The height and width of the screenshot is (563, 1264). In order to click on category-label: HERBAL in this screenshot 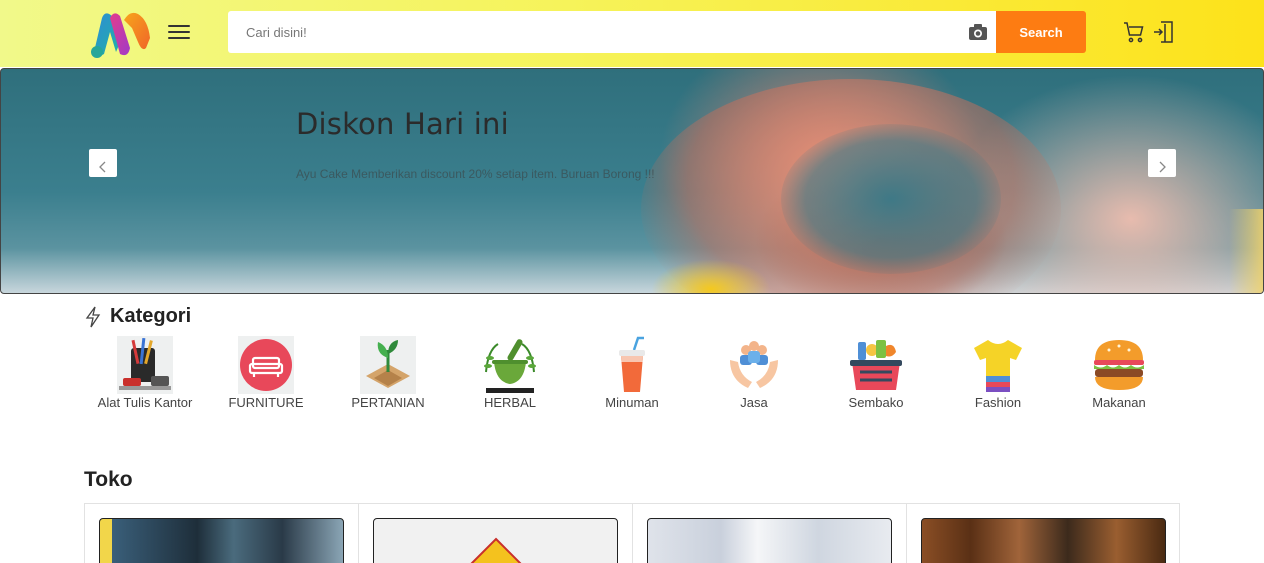, I will do `click(510, 402)`.